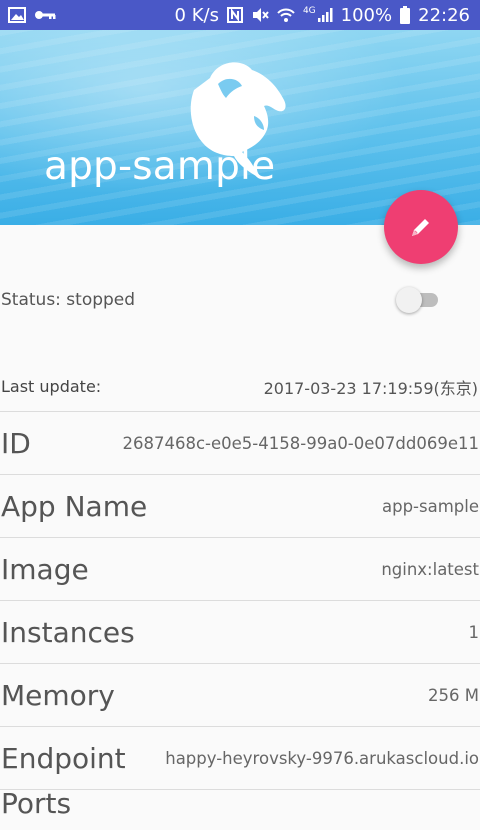  What do you see at coordinates (444, 15) in the screenshot?
I see `clock: 22:26` at bounding box center [444, 15].